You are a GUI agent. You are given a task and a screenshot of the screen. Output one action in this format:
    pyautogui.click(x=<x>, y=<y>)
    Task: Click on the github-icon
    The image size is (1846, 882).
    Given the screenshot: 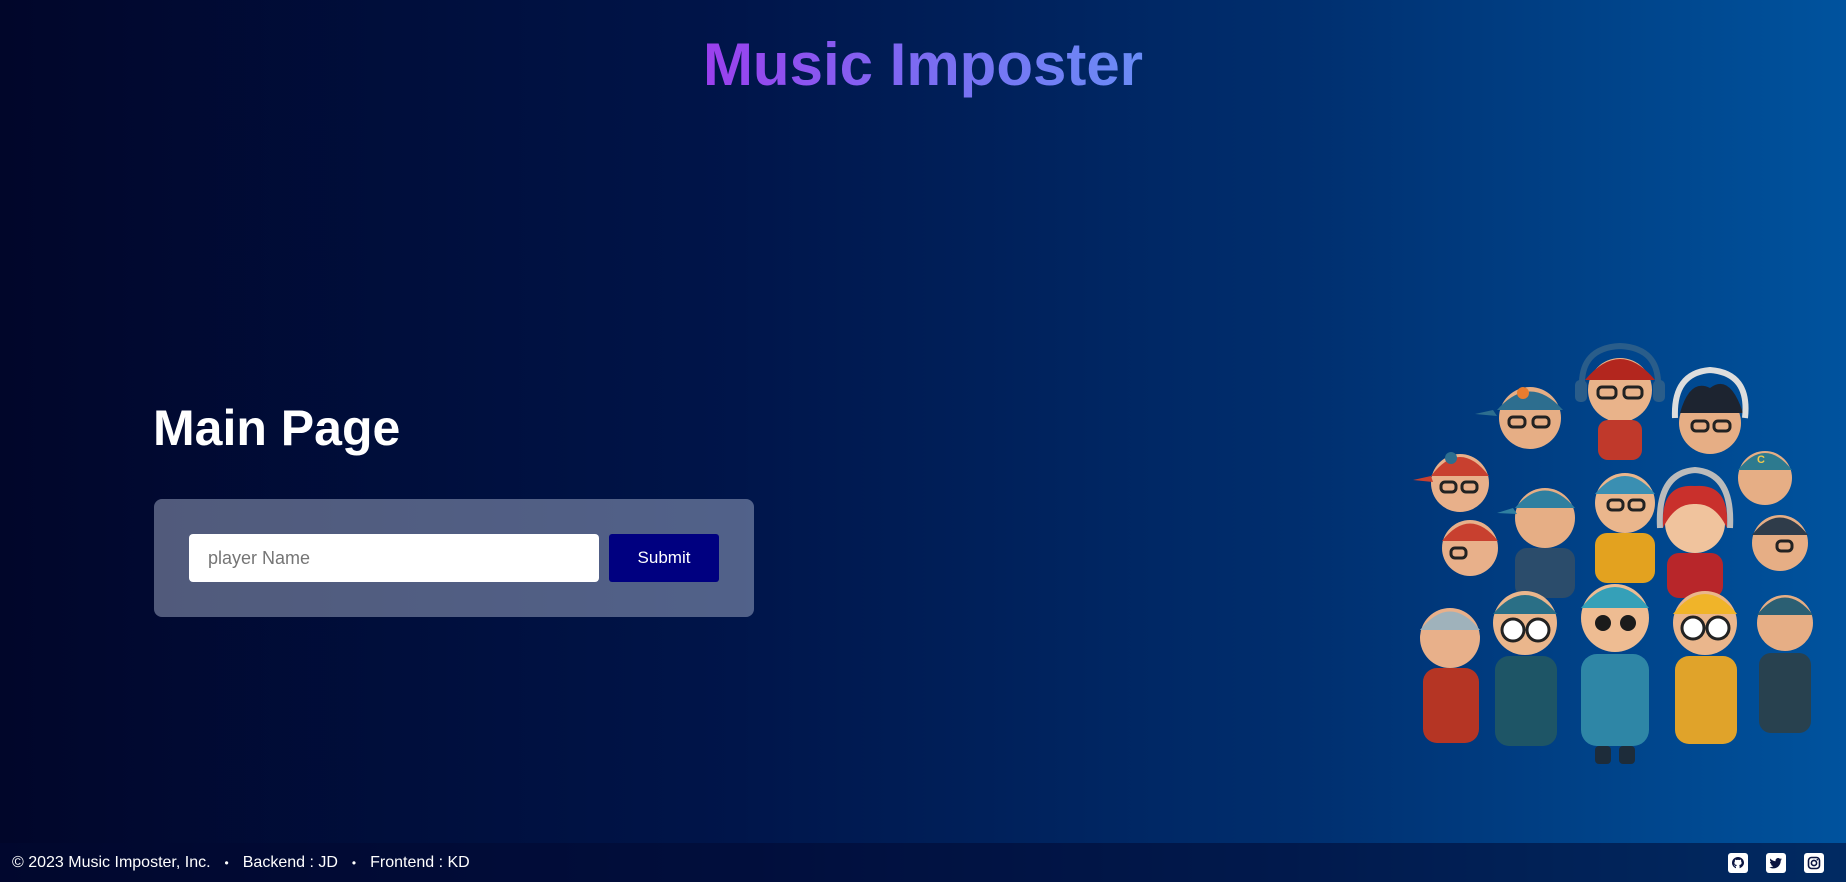 What is the action you would take?
    pyautogui.click(x=1738, y=863)
    